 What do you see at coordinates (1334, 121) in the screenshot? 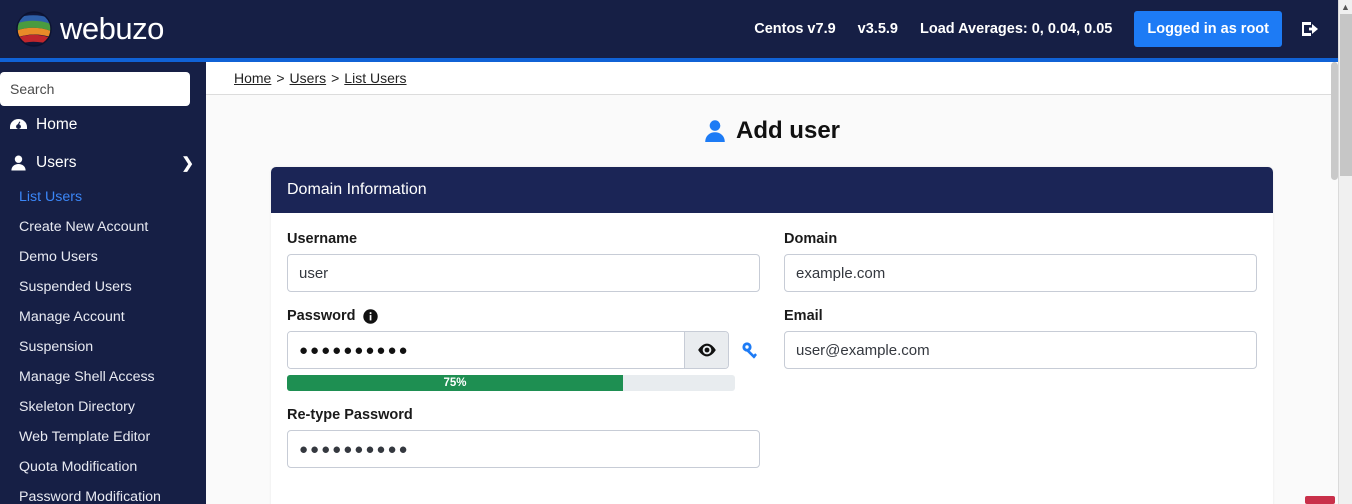
I see `main-scrollbar-thumb` at bounding box center [1334, 121].